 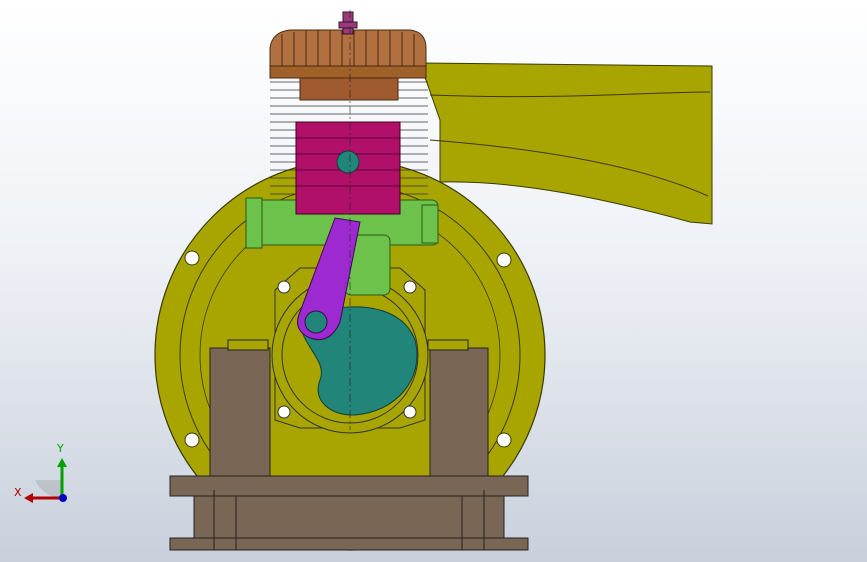 I want to click on y-axis-label: Y, so click(x=60, y=448).